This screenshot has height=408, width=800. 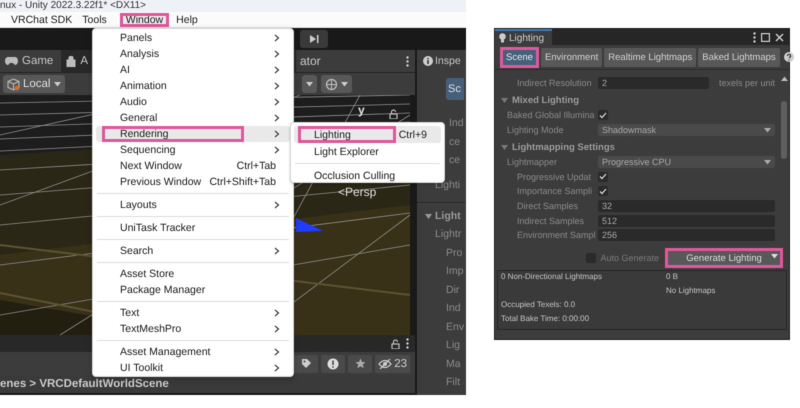 What do you see at coordinates (193, 274) in the screenshot?
I see `menu-item: Asset Store` at bounding box center [193, 274].